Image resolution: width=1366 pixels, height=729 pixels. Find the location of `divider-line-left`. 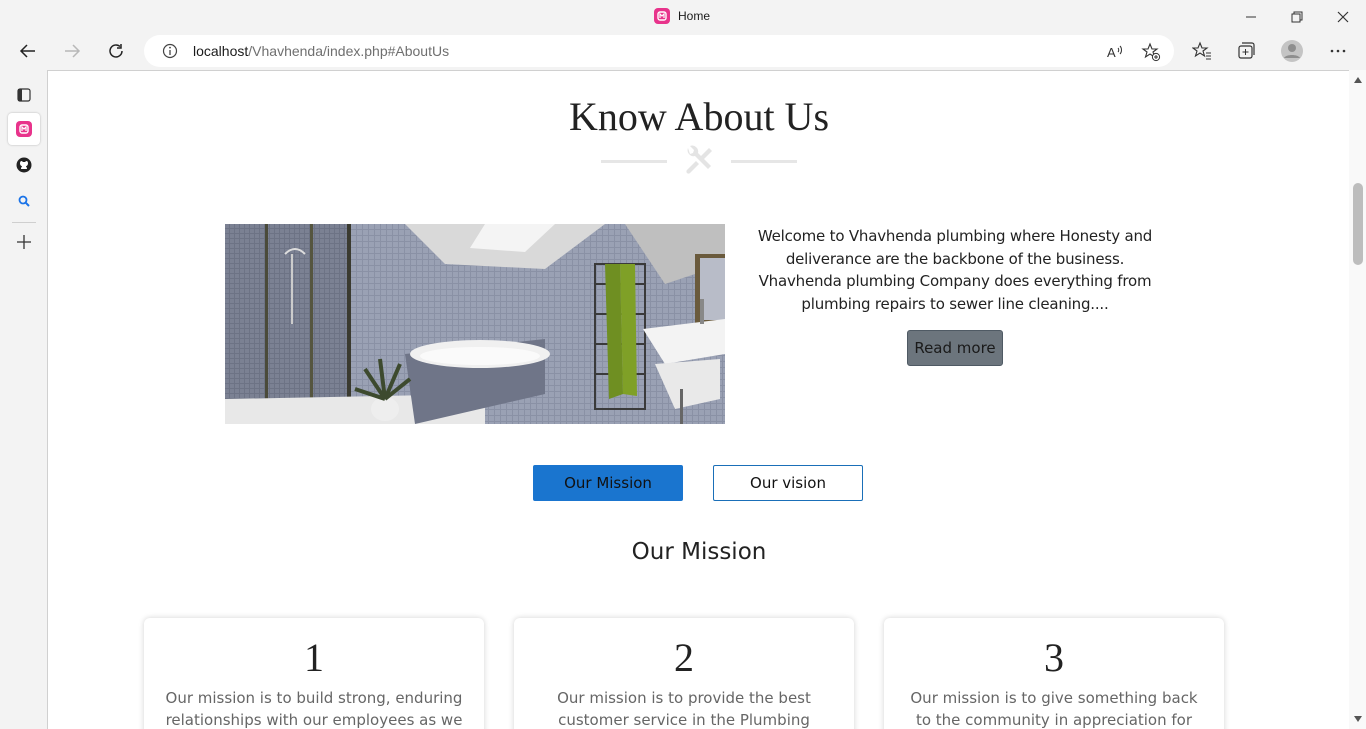

divider-line-left is located at coordinates (634, 161).